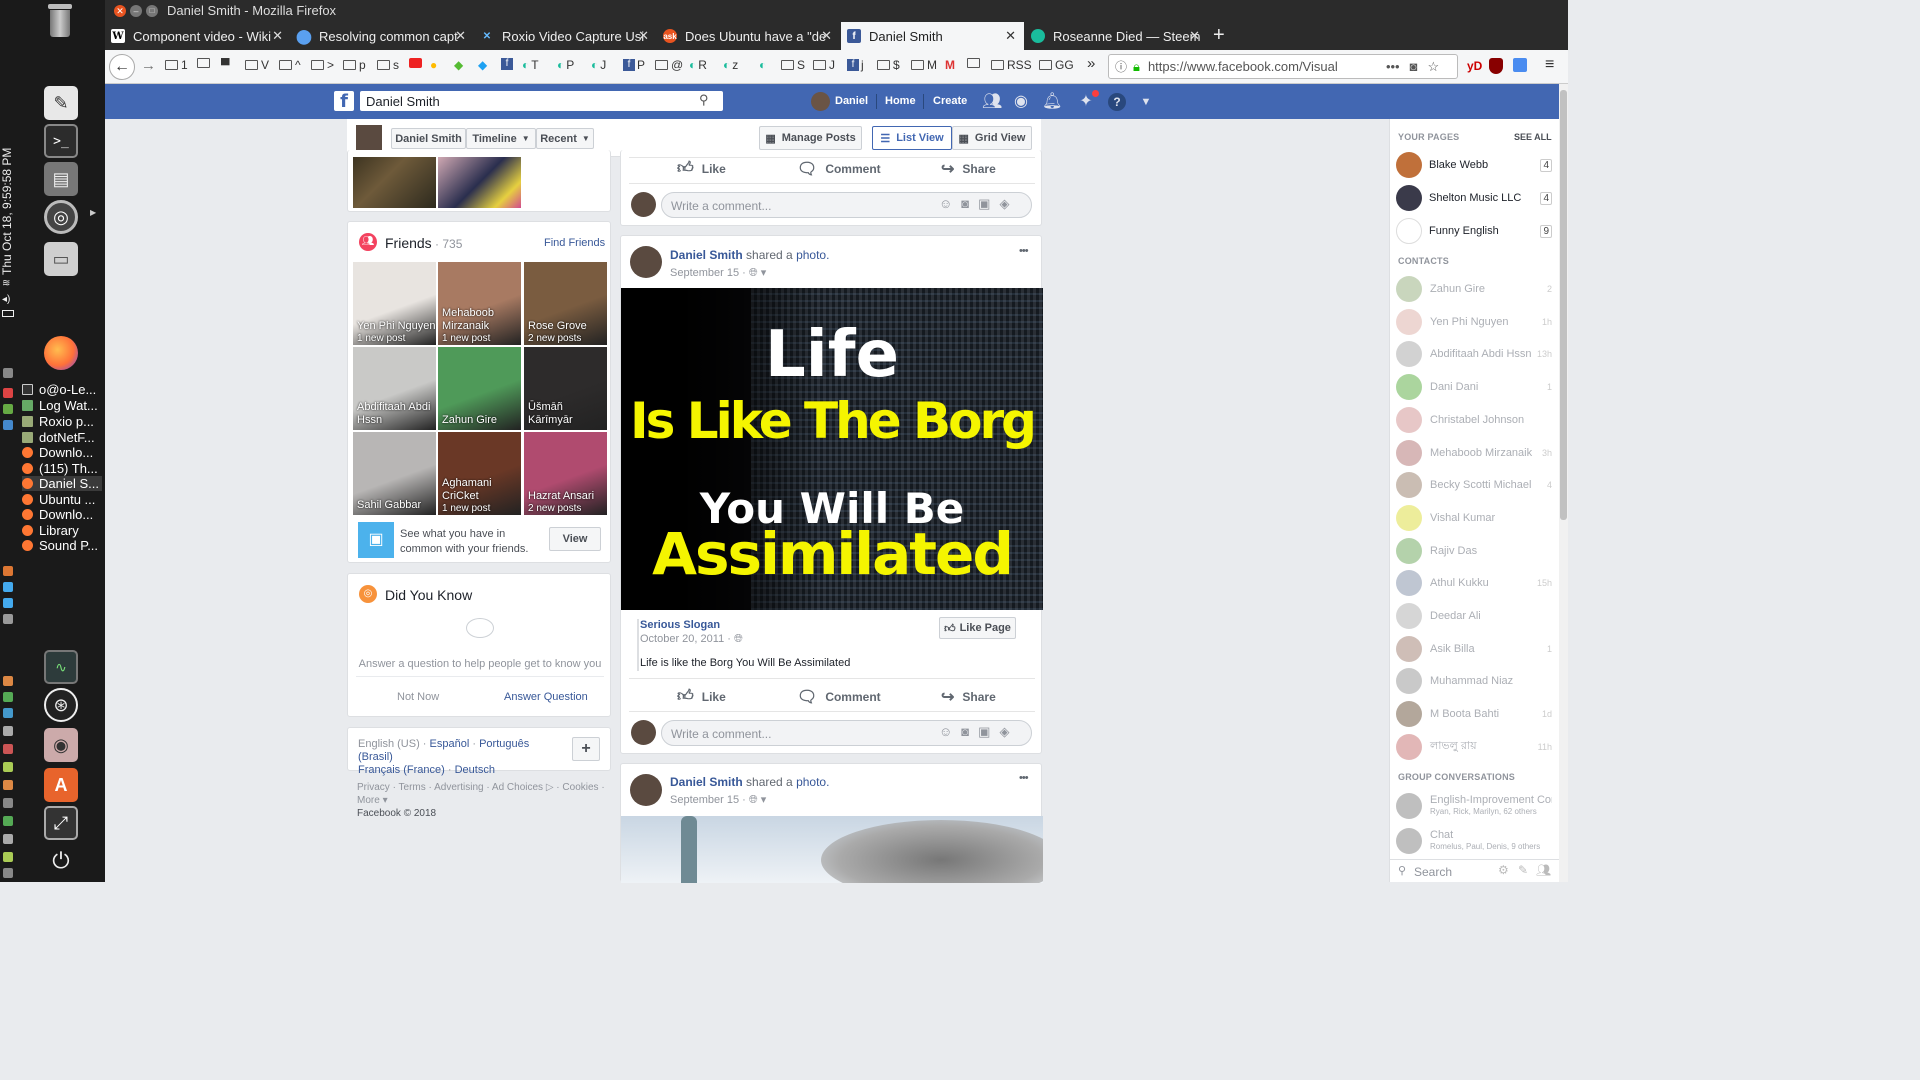 This screenshot has width=1920, height=1080. I want to click on photo-thumbnail, so click(394, 182).